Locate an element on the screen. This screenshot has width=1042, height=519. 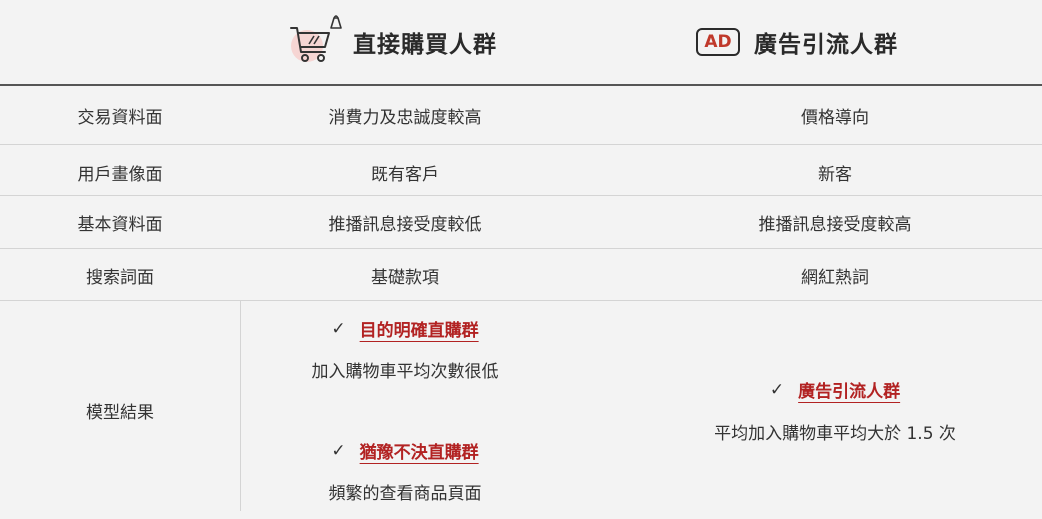
row-direct-value: 消費力及忠誠度較高 is located at coordinates (405, 117).